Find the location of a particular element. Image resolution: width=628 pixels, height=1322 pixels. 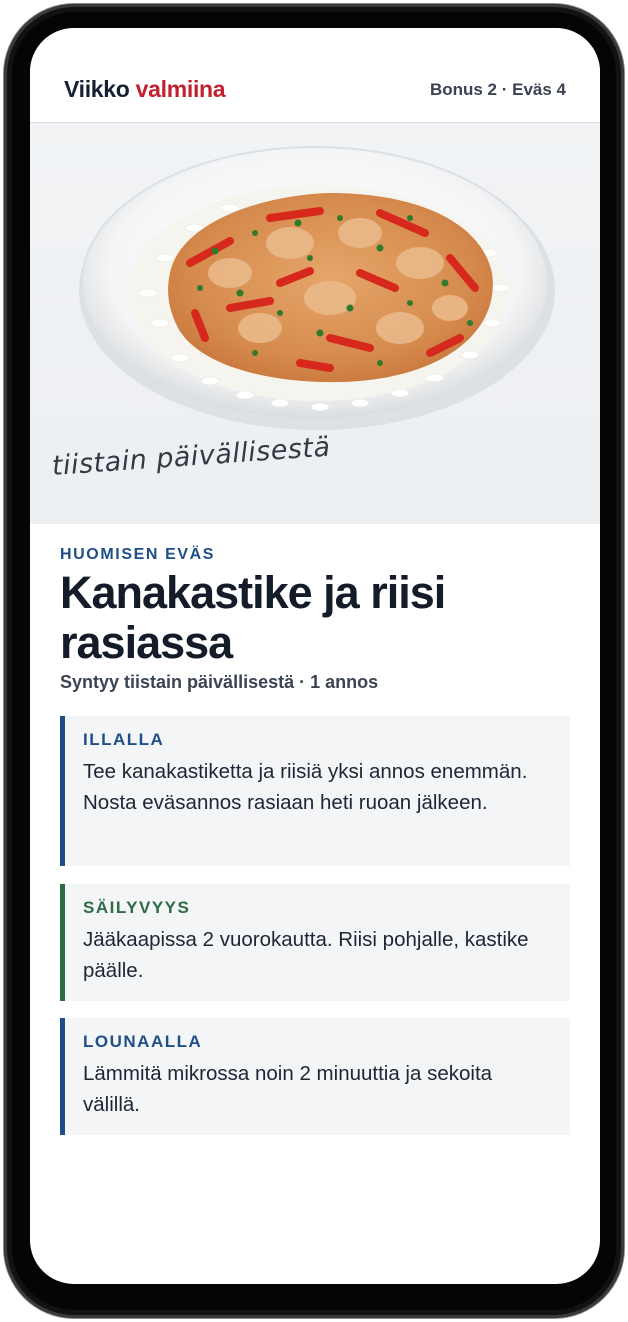

bonus-counter: Bonus 2 · Eväs 4 is located at coordinates (497, 89).